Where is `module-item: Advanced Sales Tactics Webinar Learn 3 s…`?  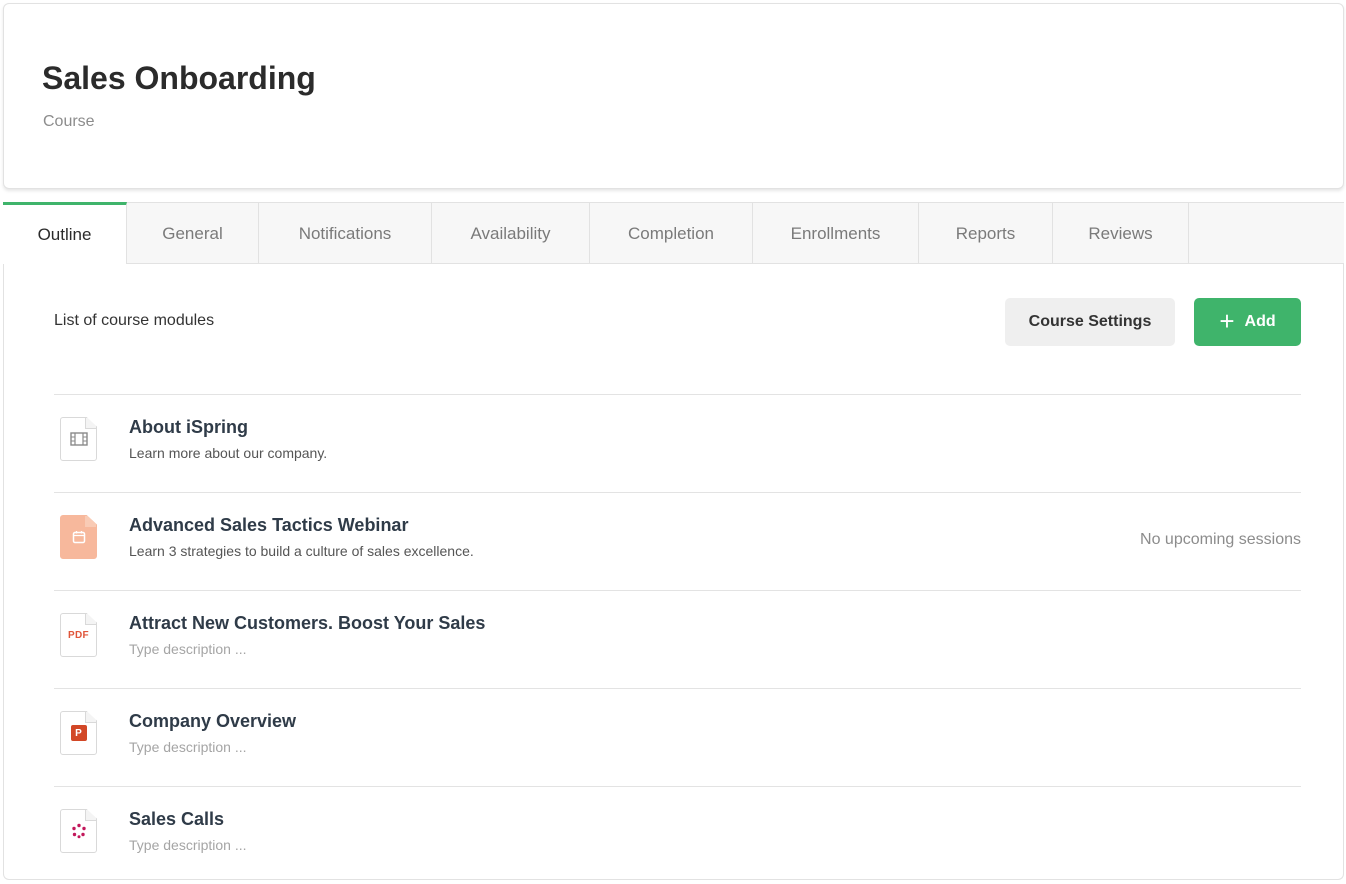
module-item: Advanced Sales Tactics Webinar Learn 3 s… is located at coordinates (677, 541).